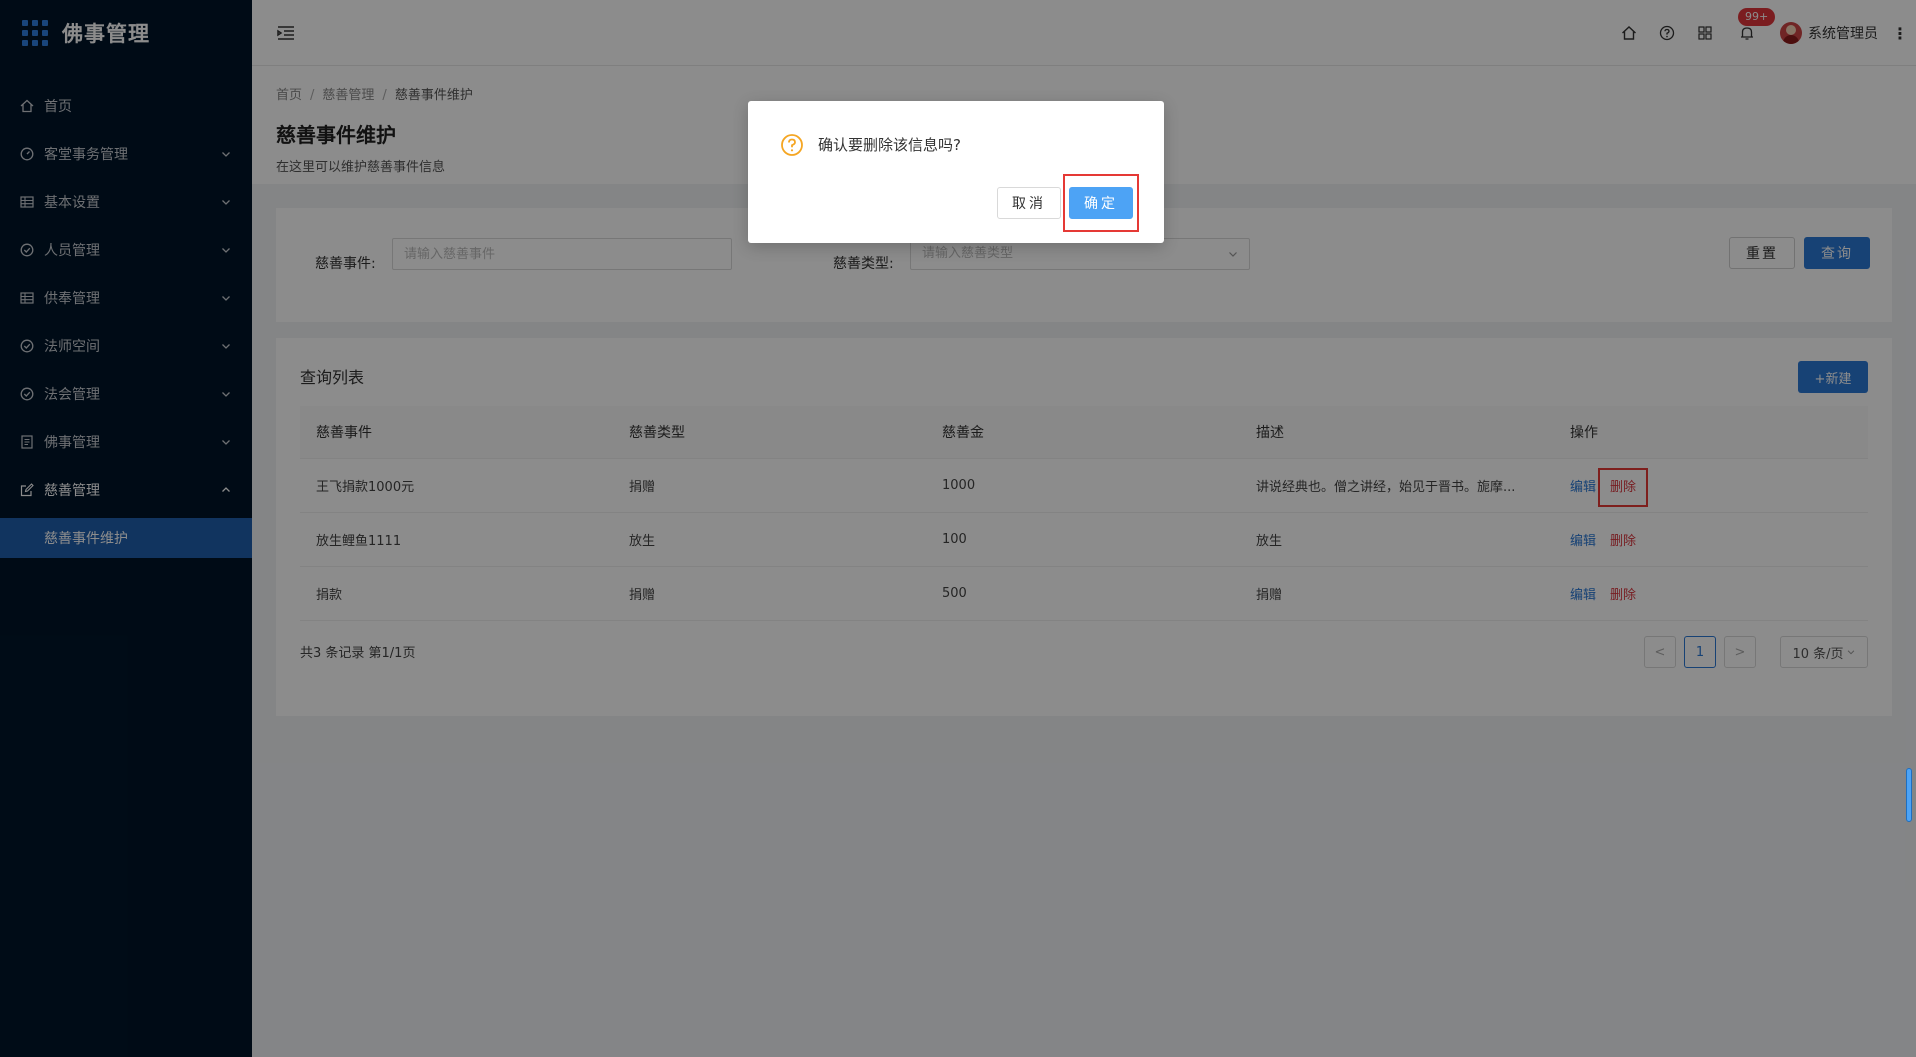  Describe the element at coordinates (792, 145) in the screenshot. I see `question-circle-icon` at that location.